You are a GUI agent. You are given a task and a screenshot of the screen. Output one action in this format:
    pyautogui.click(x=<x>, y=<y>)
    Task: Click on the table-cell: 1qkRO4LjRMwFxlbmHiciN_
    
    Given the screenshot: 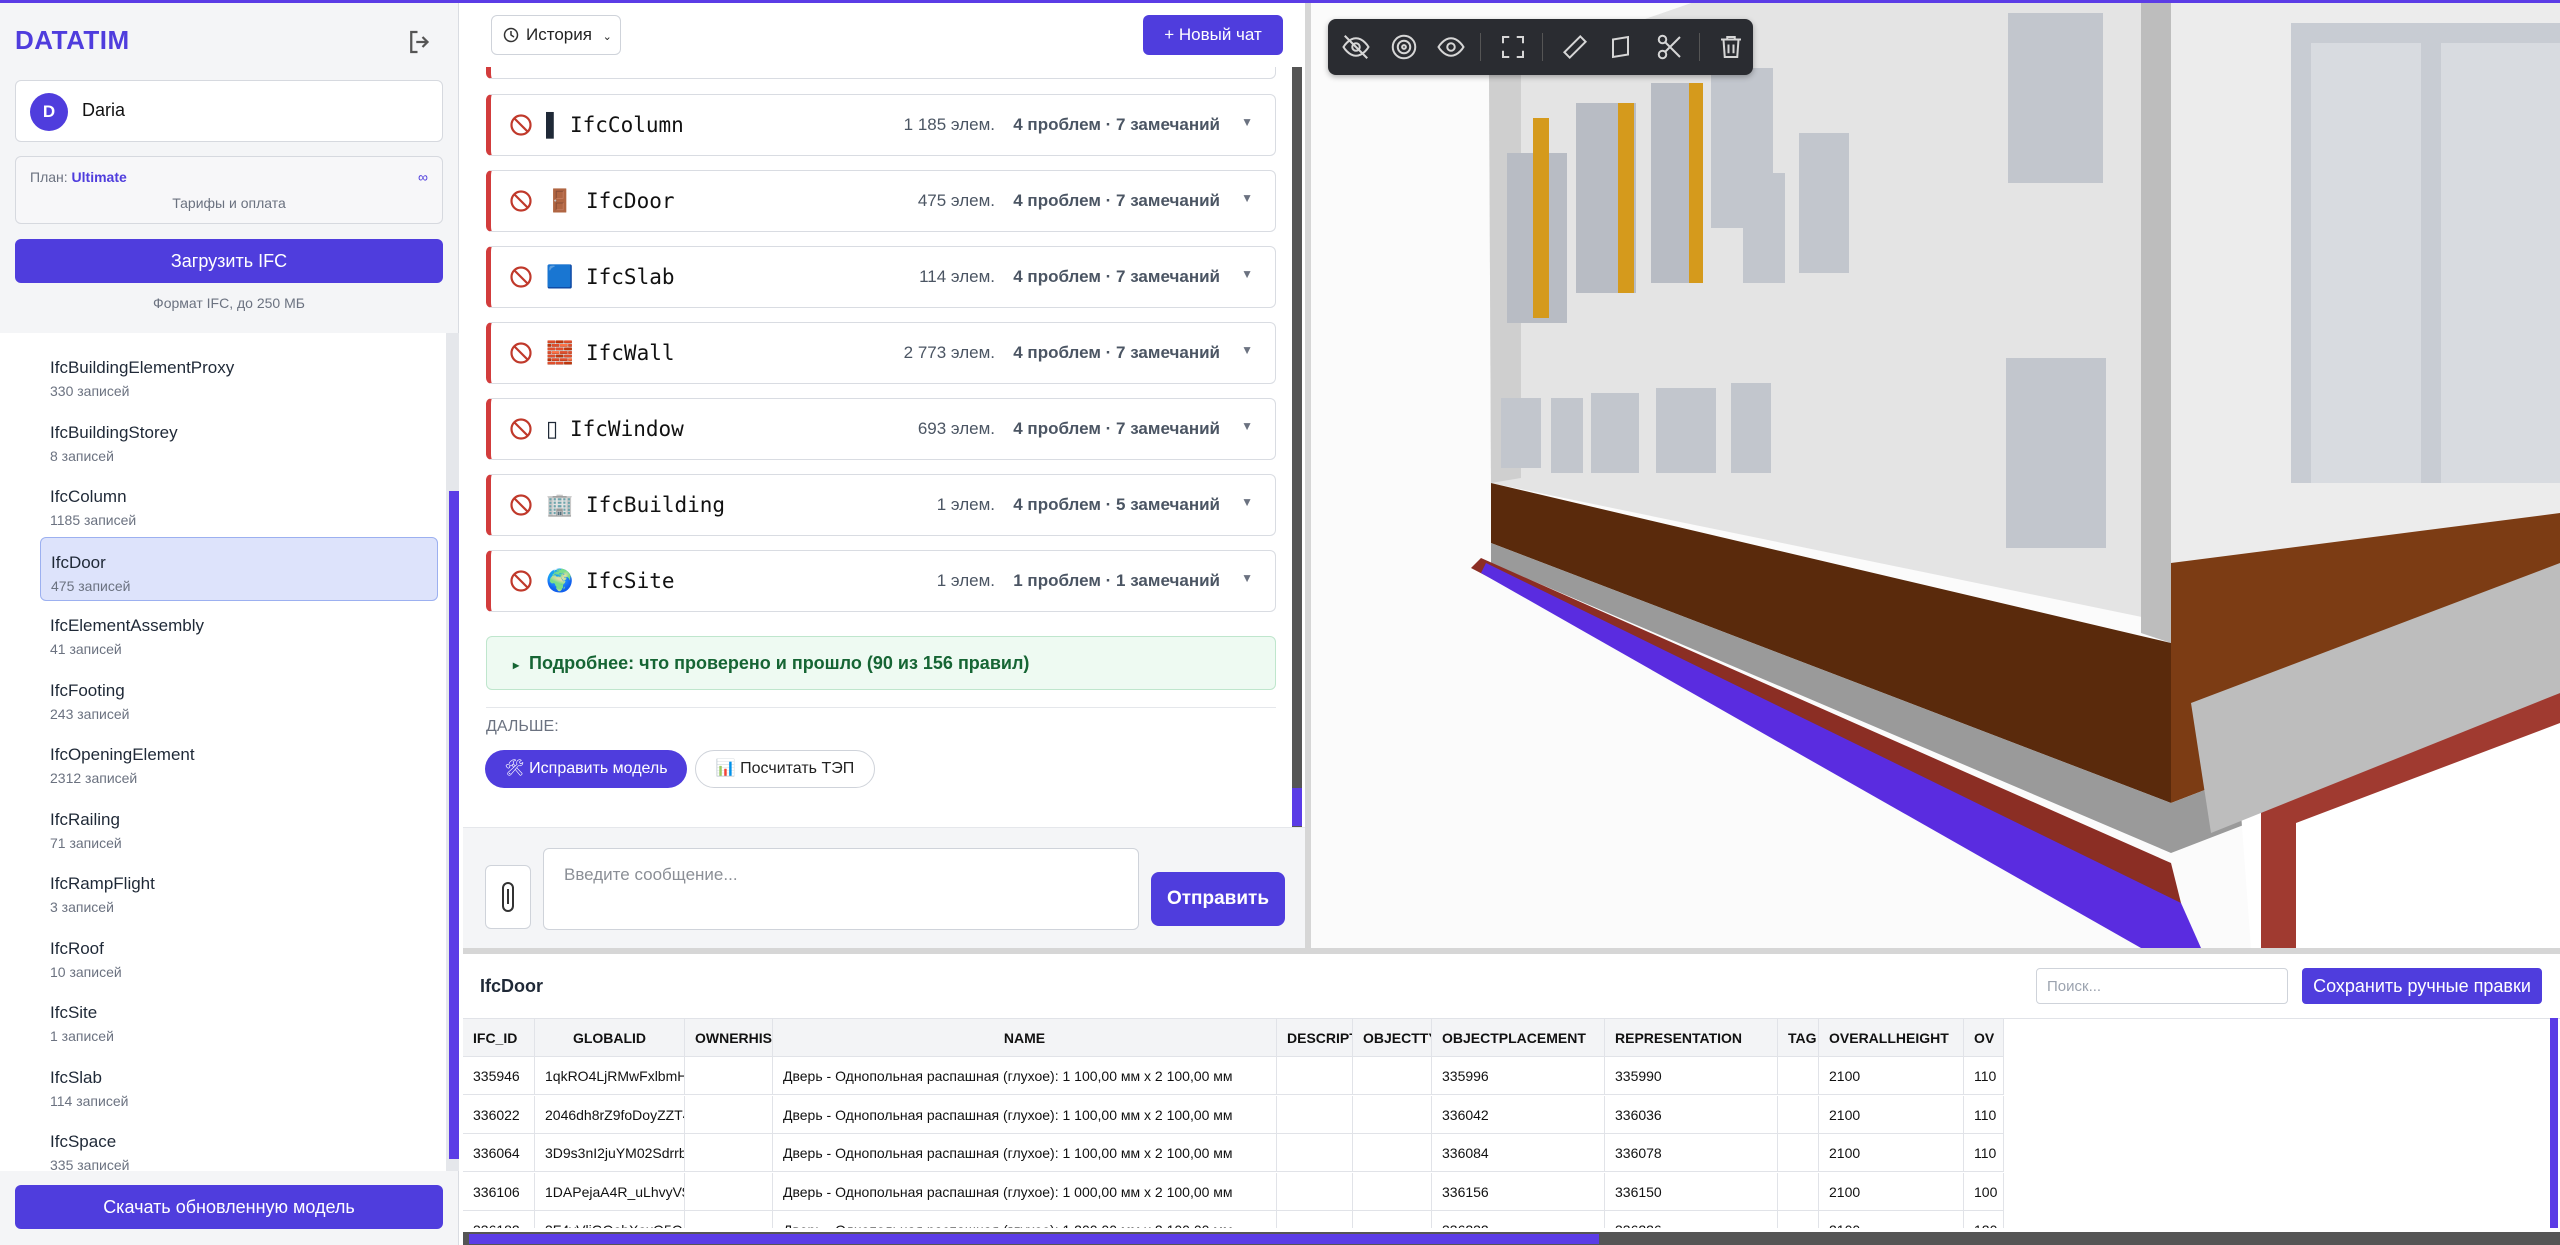 What is the action you would take?
    pyautogui.click(x=610, y=1076)
    